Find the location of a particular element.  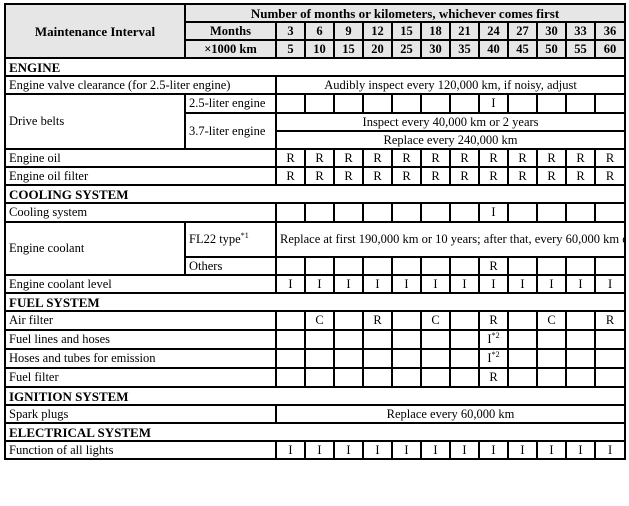

section-heading-ignition: IGNITION SYSTEM is located at coordinates (315, 396).